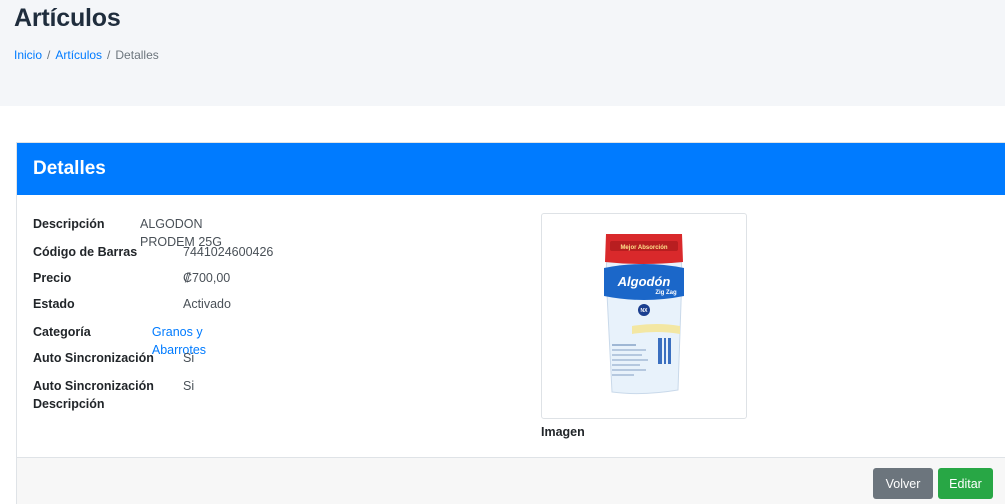 This screenshot has width=1005, height=504. I want to click on detail-row-codigo-barras: Código de Barras 7441024600426, so click(153, 252).